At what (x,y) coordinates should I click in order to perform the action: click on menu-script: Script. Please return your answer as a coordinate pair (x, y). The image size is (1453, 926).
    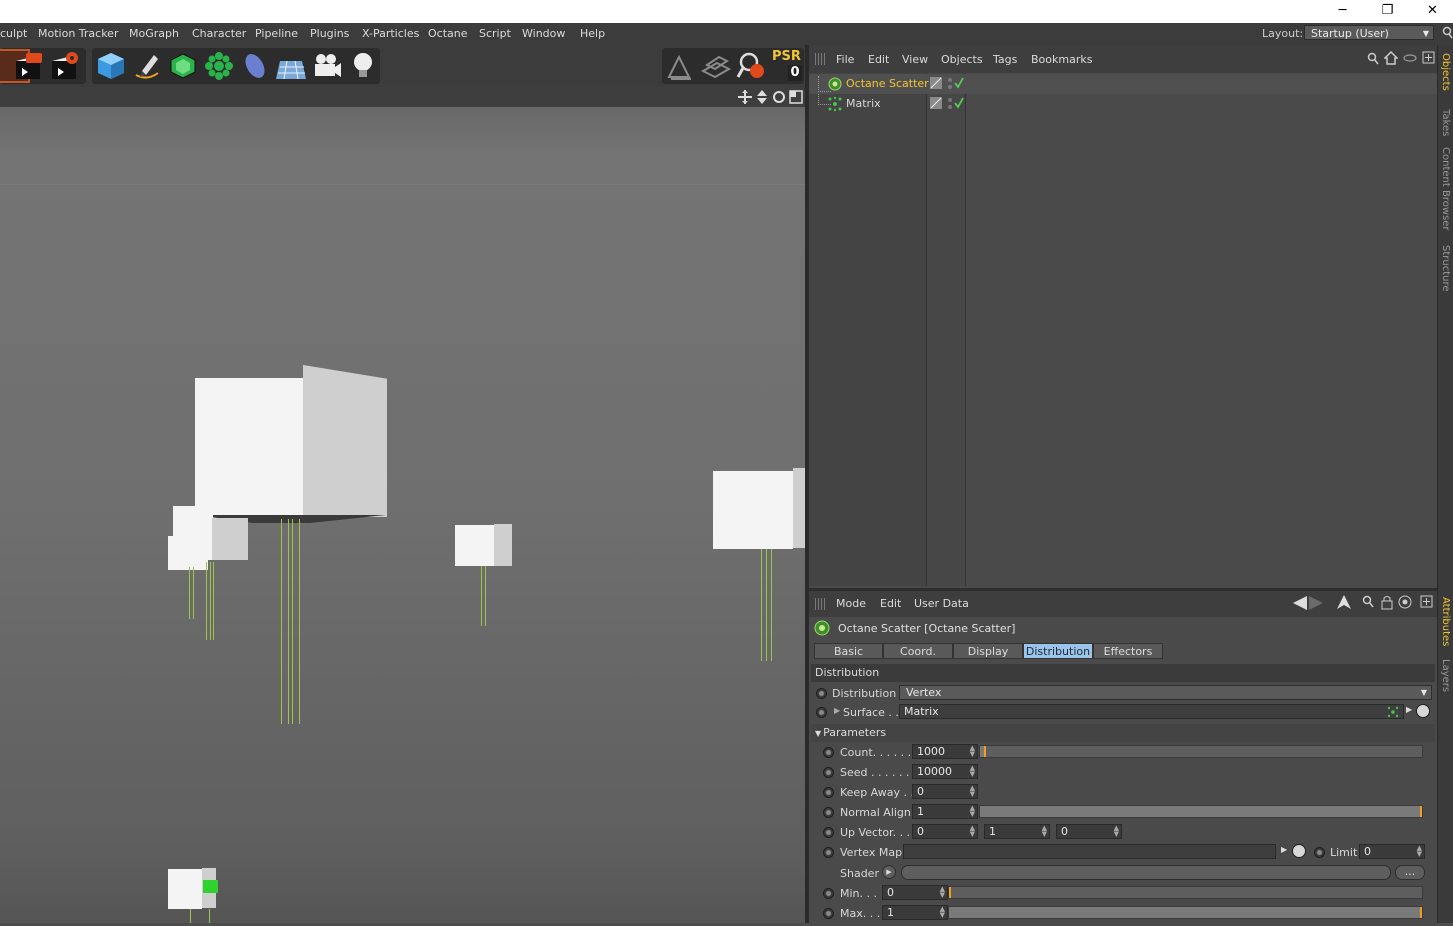
    Looking at the image, I should click on (495, 33).